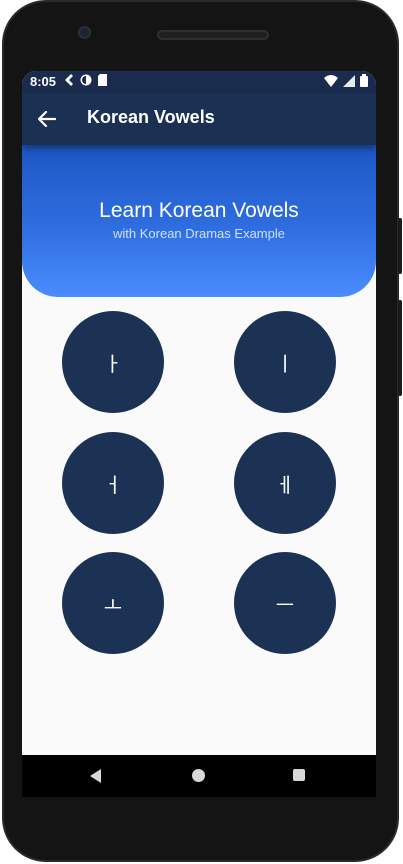  Describe the element at coordinates (113, 362) in the screenshot. I see `vowel-button-a: ㅏ` at that location.